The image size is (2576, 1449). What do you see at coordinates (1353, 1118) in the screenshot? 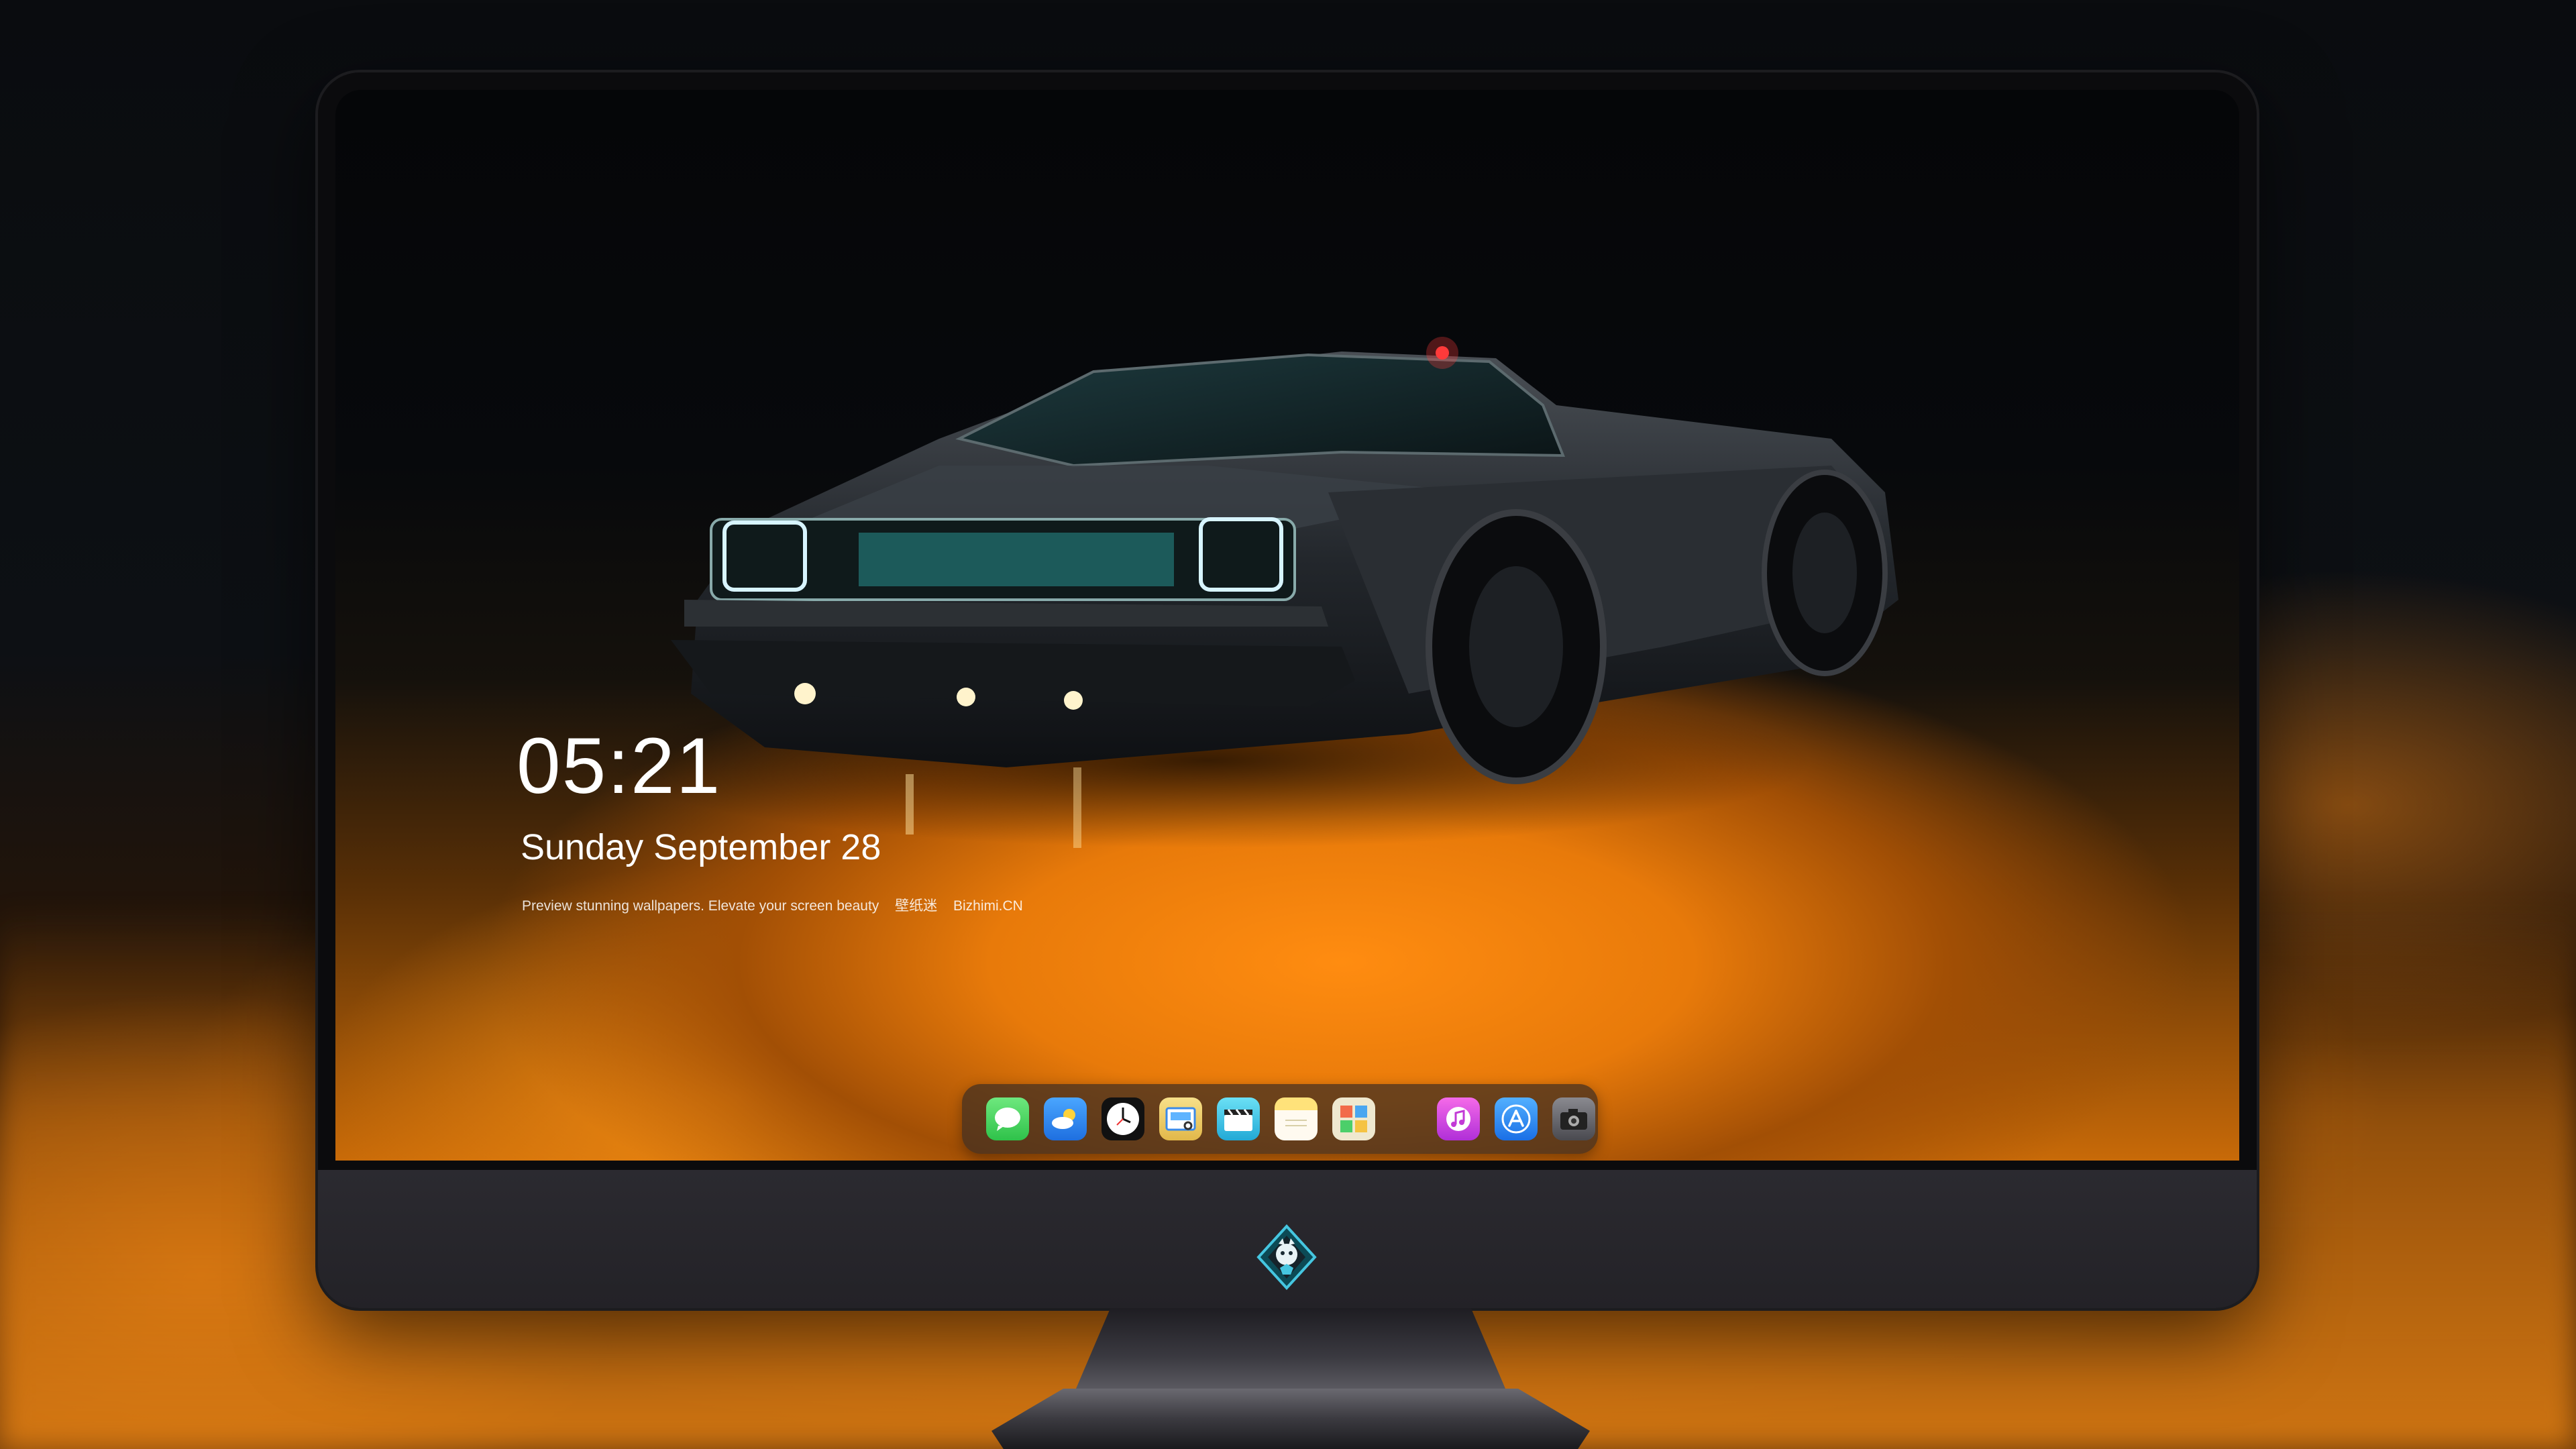
I see `photo-grid-icon` at bounding box center [1353, 1118].